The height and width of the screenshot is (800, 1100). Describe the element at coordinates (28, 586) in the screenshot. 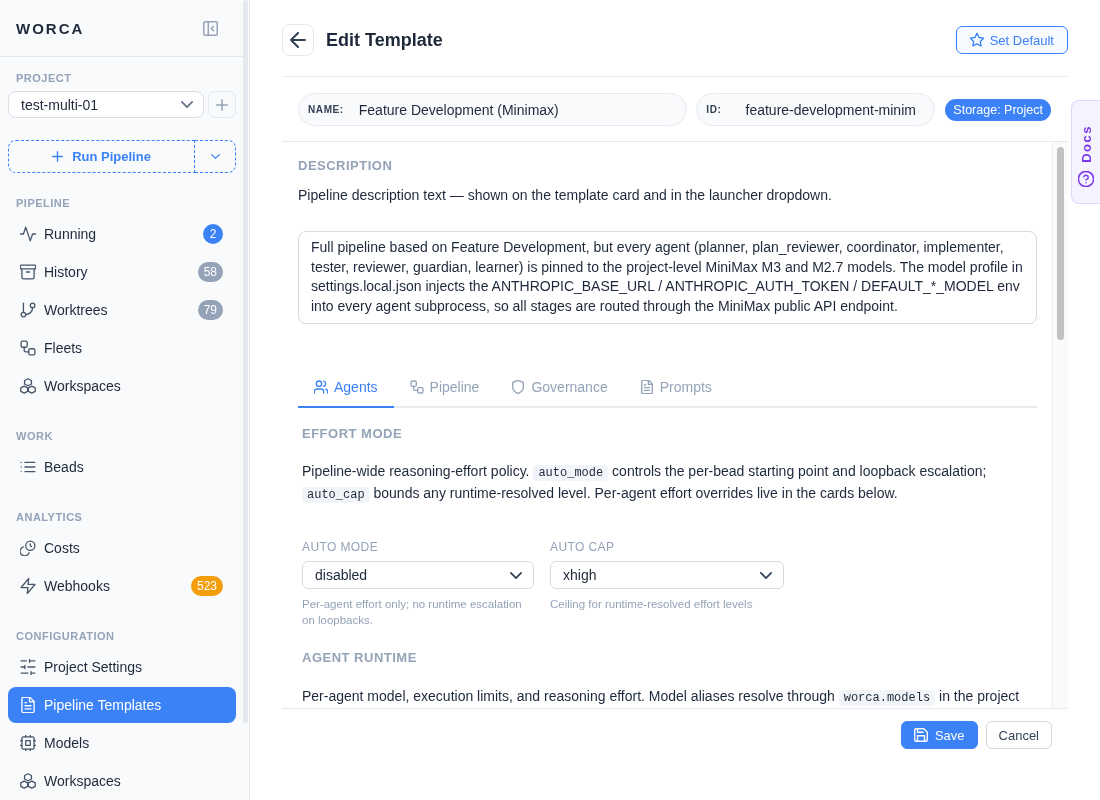

I see `lightning-icon` at that location.